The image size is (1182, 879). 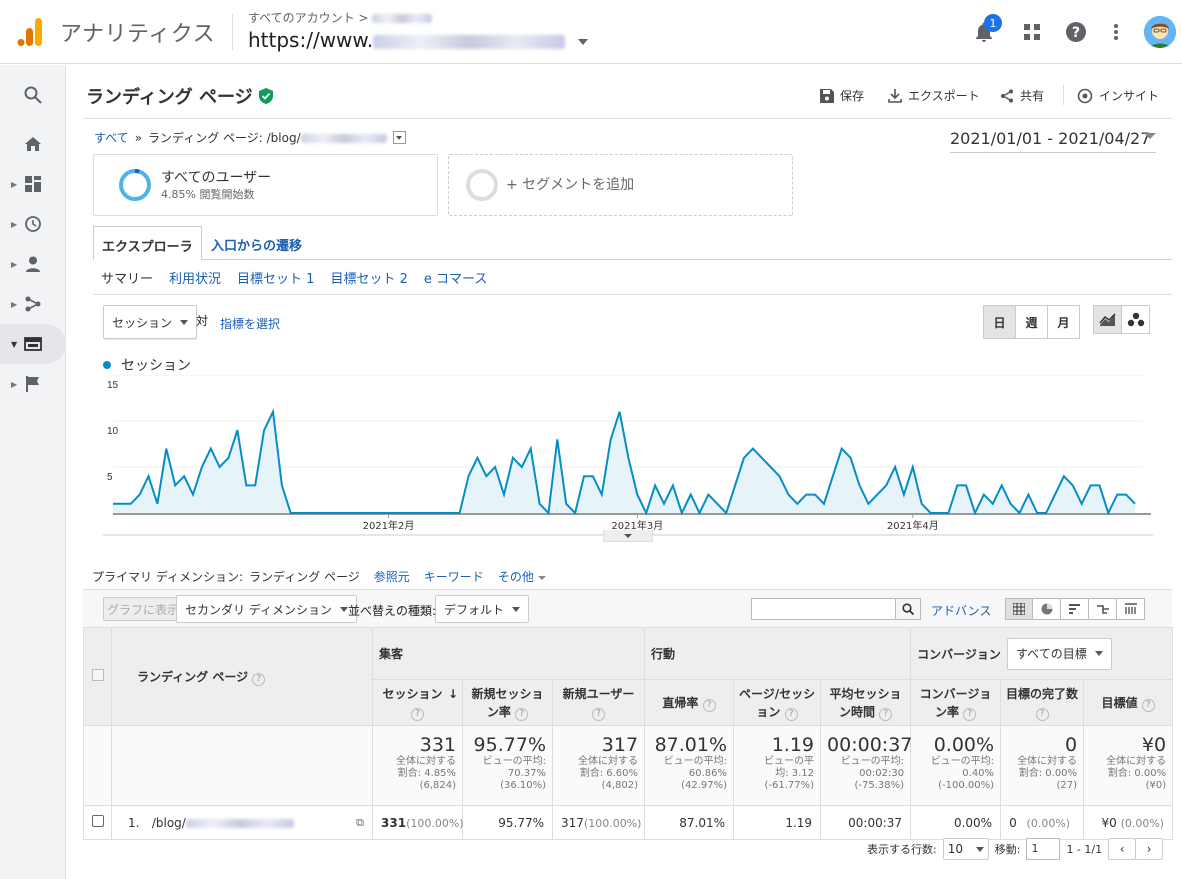 What do you see at coordinates (965, 849) in the screenshot?
I see `rows-per-page-select: 10` at bounding box center [965, 849].